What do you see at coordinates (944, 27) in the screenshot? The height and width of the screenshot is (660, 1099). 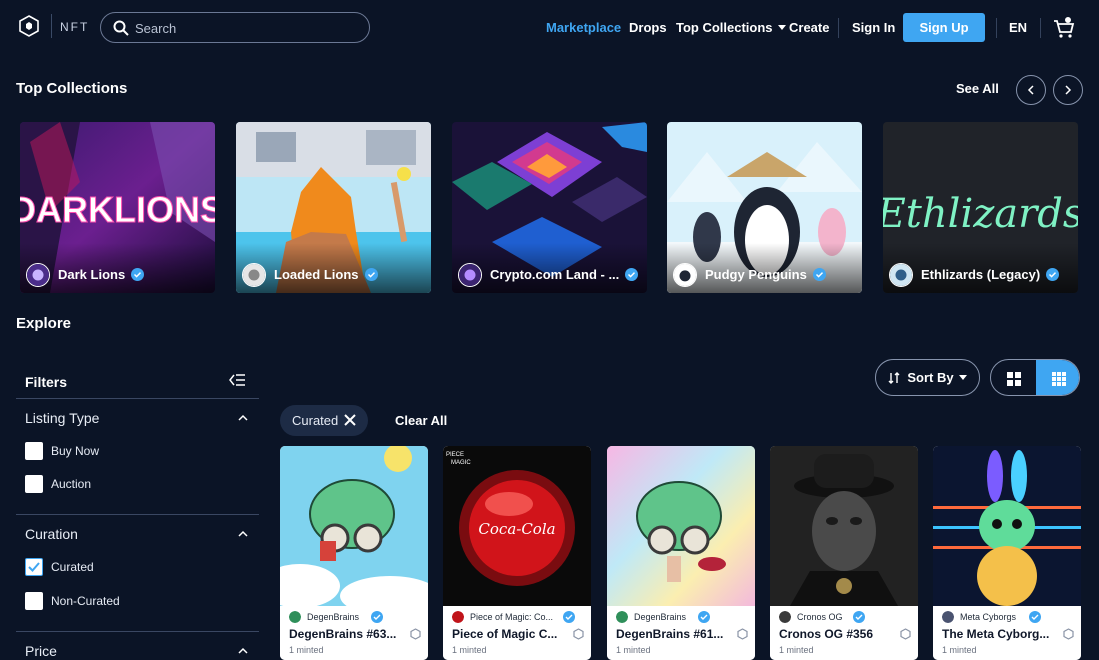 I see `sign-up-button: Sign Up` at bounding box center [944, 27].